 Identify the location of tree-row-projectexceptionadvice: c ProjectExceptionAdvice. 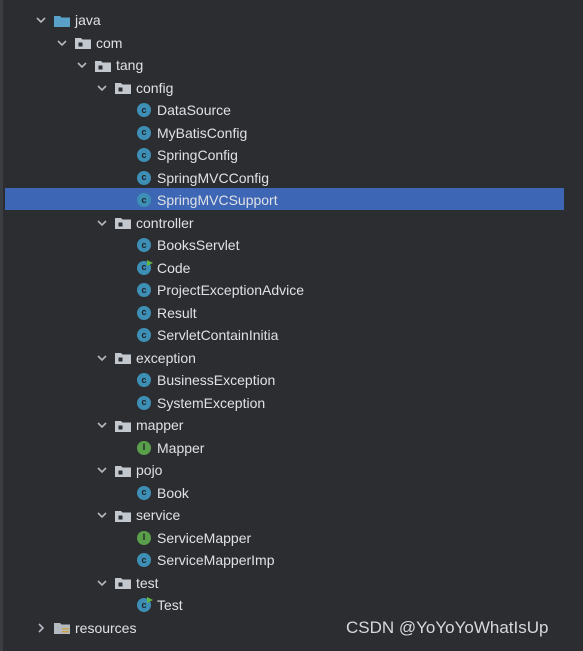
(291, 289).